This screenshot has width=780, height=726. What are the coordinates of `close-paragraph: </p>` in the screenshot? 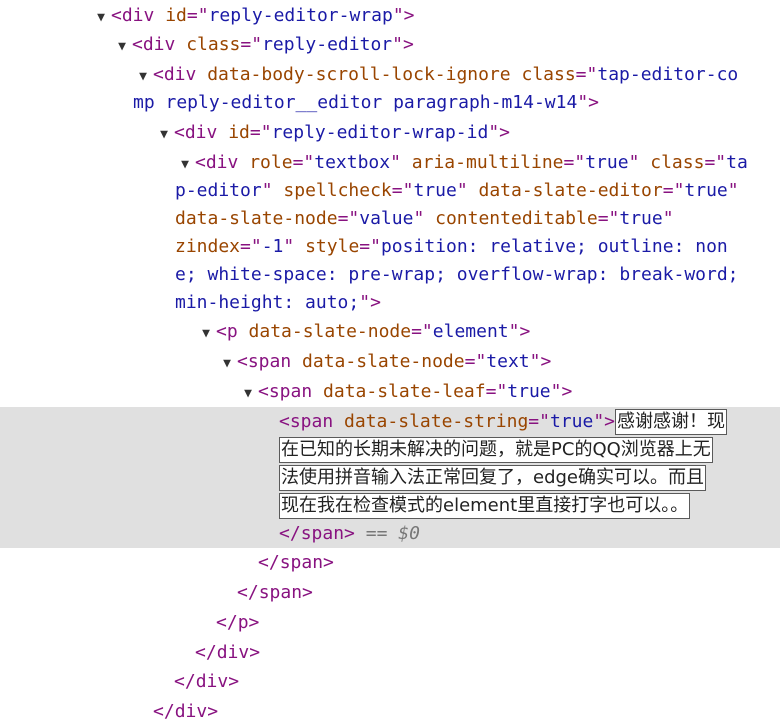 It's located at (237, 623).